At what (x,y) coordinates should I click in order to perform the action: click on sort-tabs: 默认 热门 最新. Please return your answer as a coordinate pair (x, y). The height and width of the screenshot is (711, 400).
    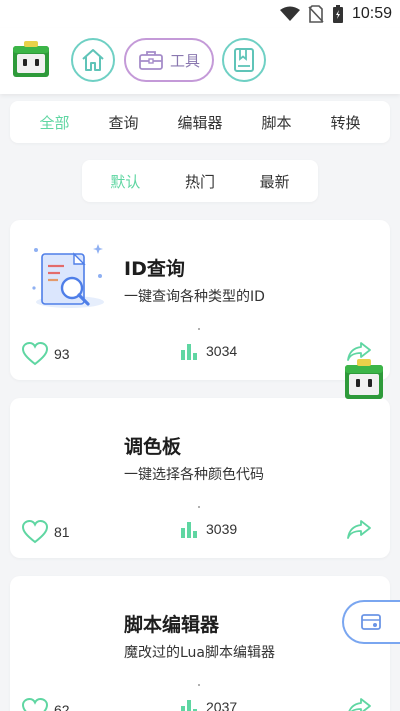
    Looking at the image, I should click on (200, 181).